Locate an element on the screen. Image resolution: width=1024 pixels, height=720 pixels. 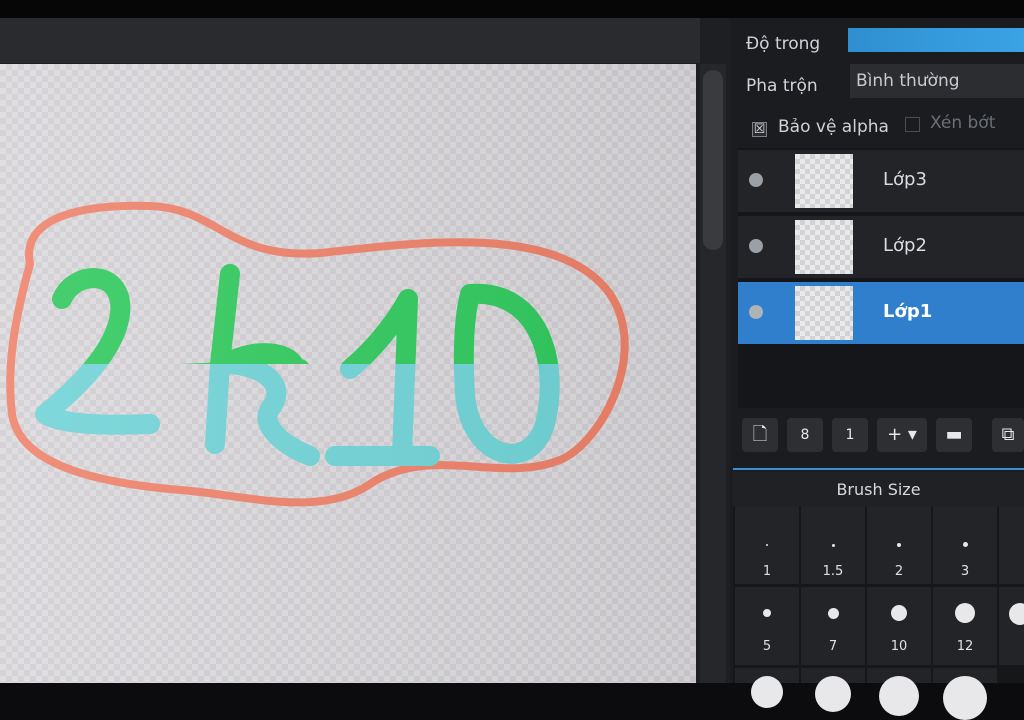
clip-checkbox is located at coordinates (912, 124).